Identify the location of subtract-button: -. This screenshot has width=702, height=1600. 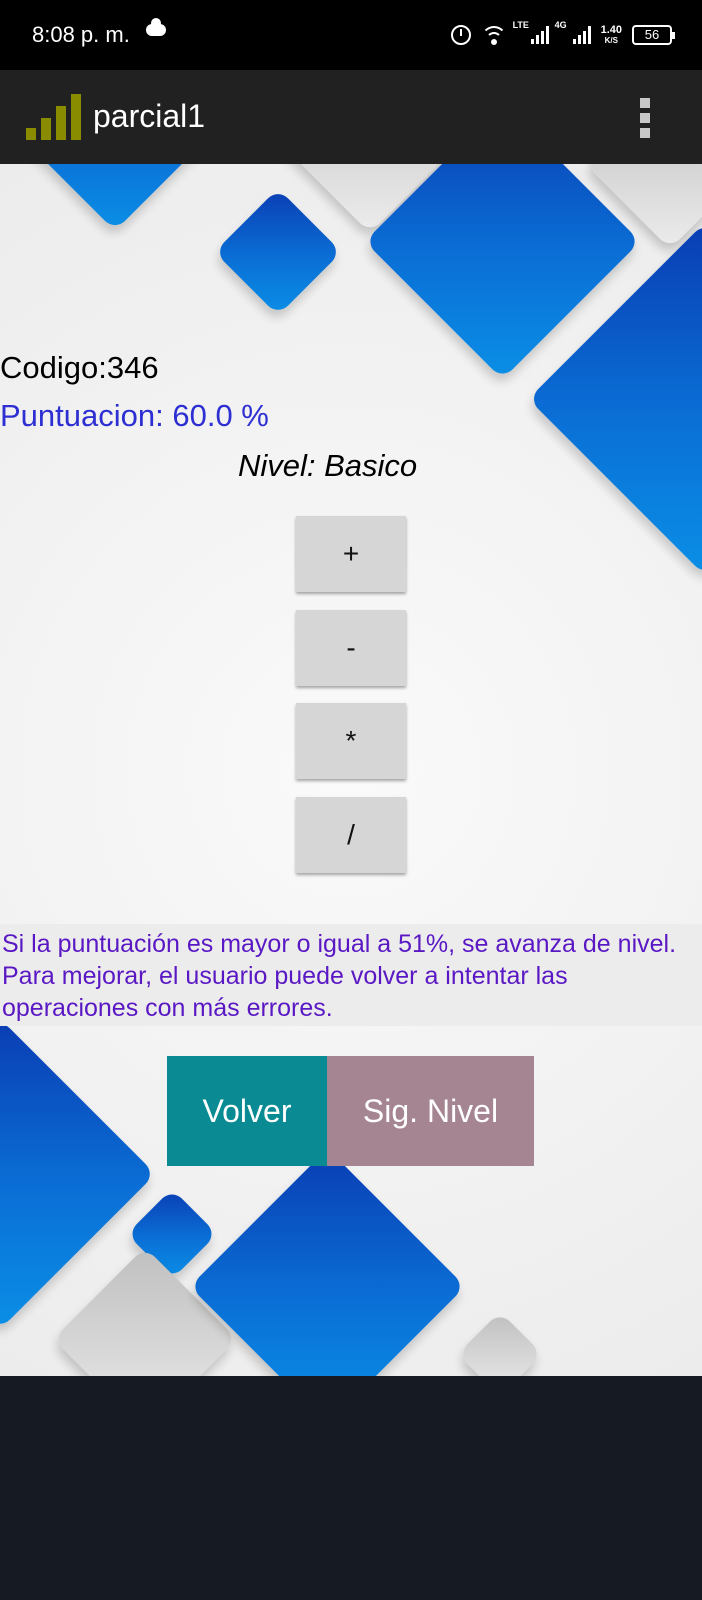
(351, 648).